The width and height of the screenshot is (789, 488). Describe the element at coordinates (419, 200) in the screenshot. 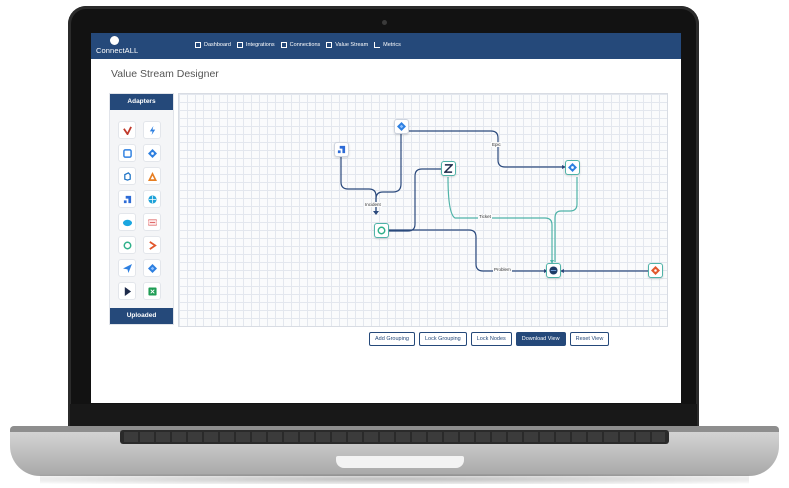

I see `link-zendesk-to-ring` at that location.